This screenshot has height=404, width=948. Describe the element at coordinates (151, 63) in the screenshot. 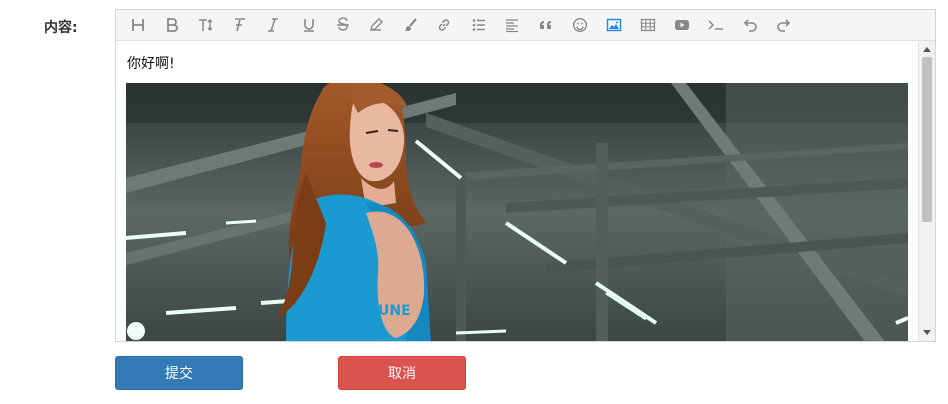

I see `editor-text-line: 你好啊!` at that location.